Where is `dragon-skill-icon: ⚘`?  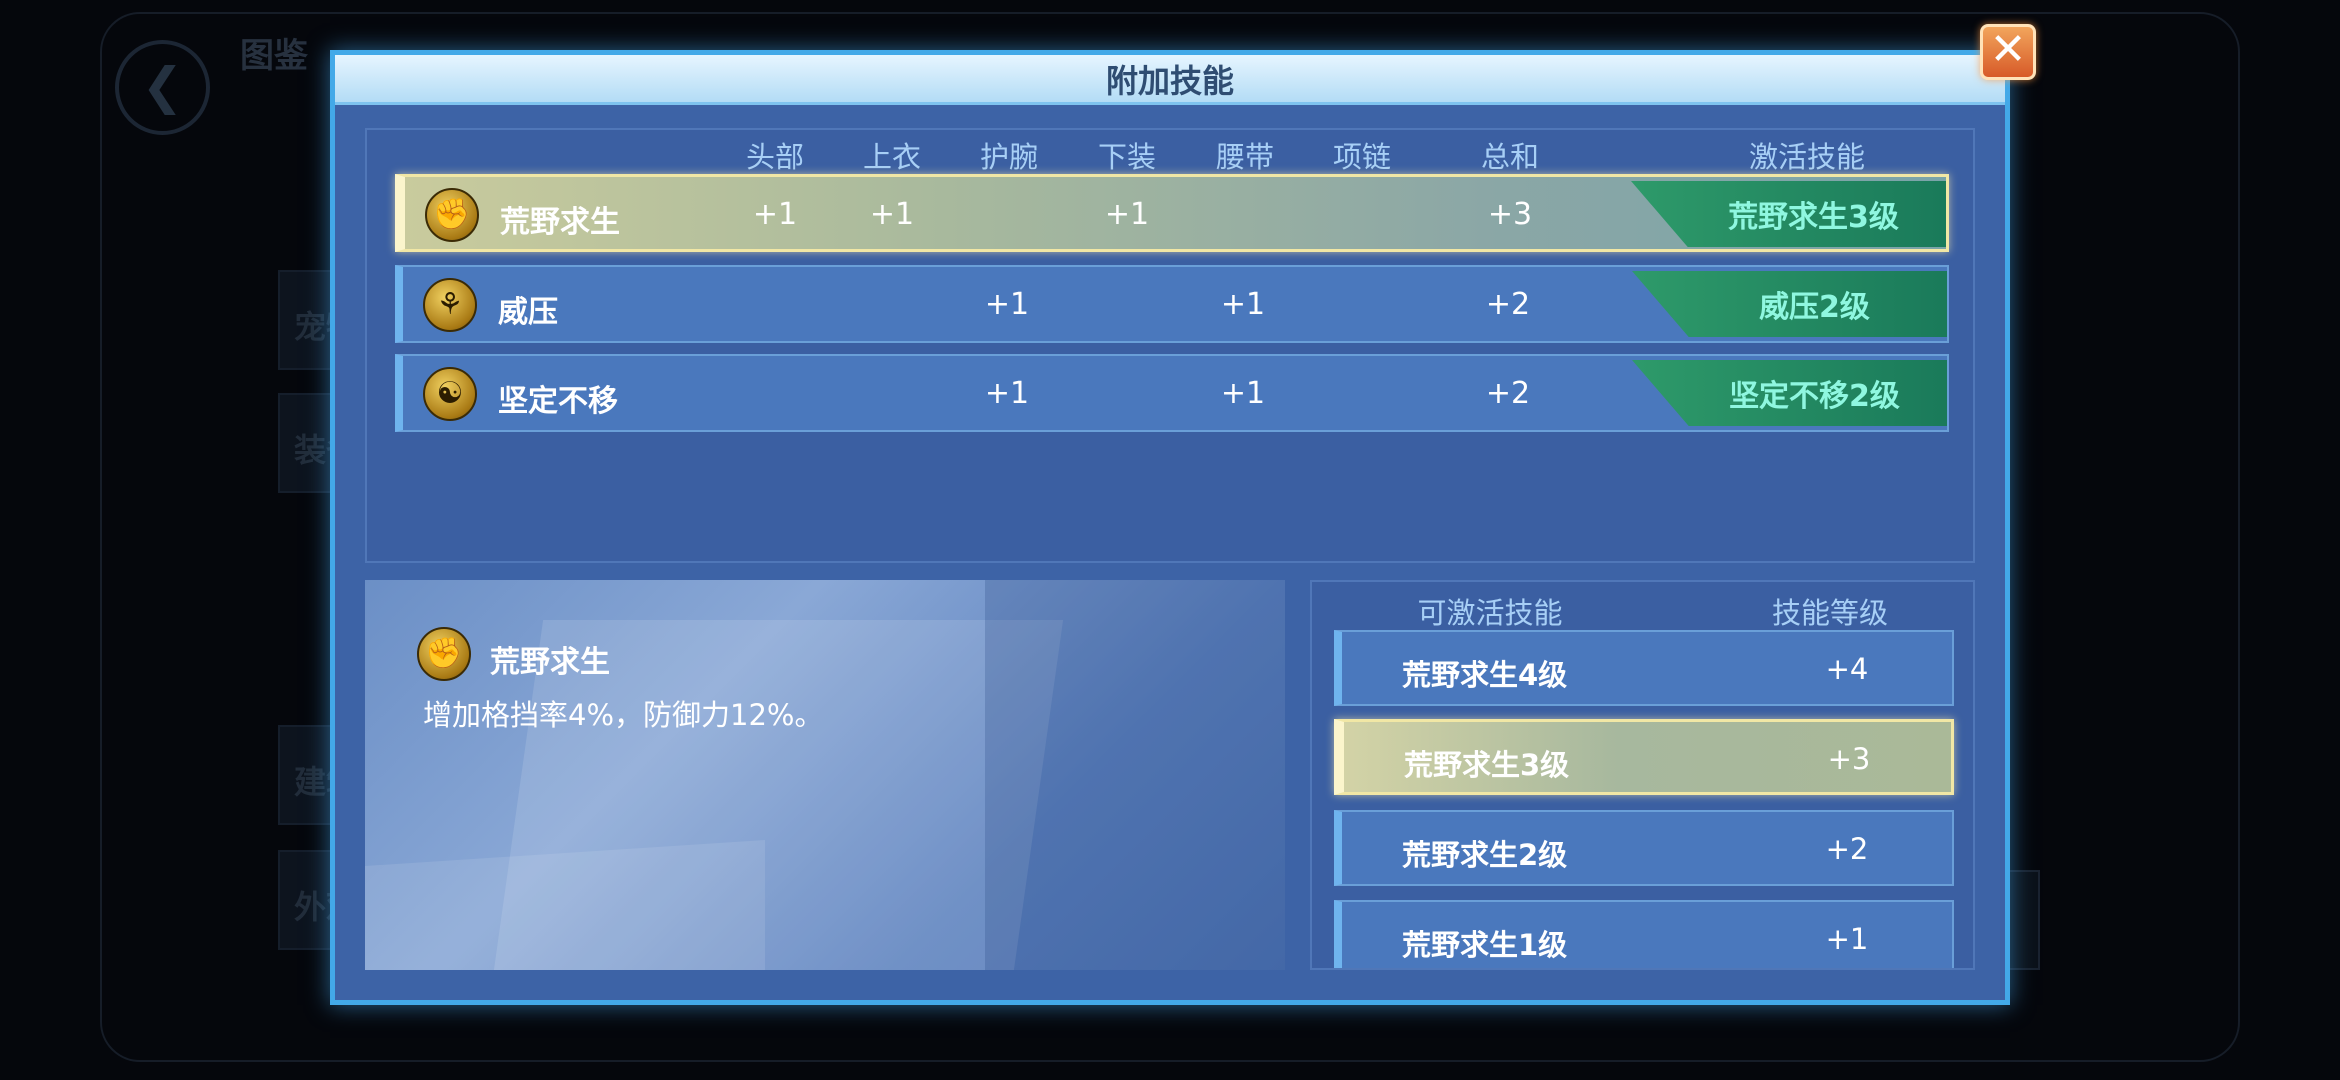
dragon-skill-icon: ⚘ is located at coordinates (450, 305).